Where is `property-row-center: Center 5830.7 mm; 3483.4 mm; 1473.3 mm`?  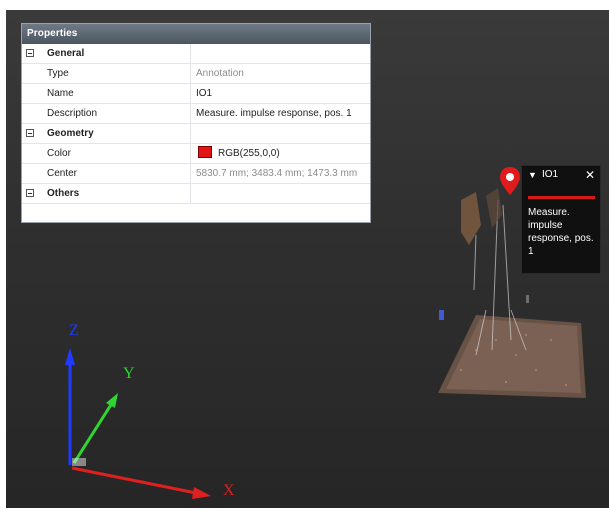 property-row-center: Center 5830.7 mm; 3483.4 mm; 1473.3 mm is located at coordinates (196, 174).